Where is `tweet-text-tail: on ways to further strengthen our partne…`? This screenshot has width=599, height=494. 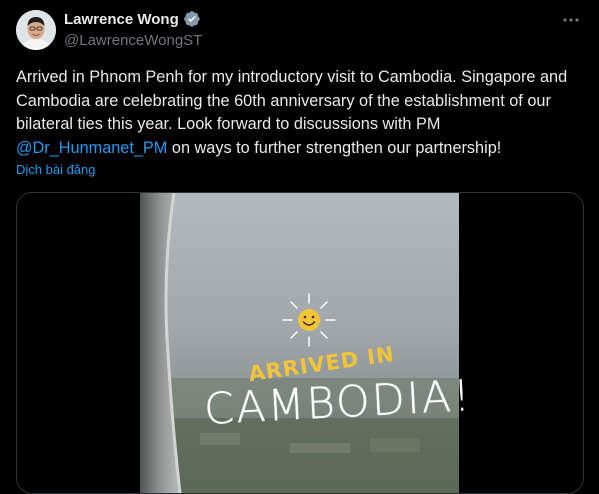 tweet-text-tail: on ways to further strengthen our partne… is located at coordinates (334, 148).